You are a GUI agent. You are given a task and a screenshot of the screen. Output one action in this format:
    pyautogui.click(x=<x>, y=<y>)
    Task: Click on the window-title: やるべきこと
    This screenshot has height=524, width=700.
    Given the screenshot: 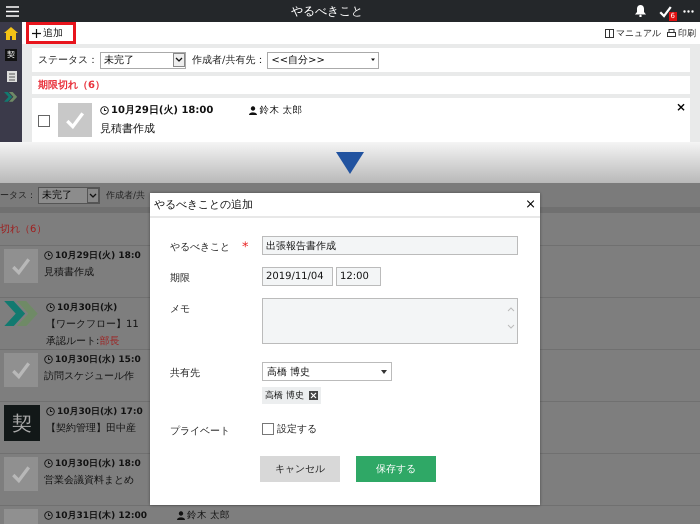 What is the action you would take?
    pyautogui.click(x=327, y=11)
    